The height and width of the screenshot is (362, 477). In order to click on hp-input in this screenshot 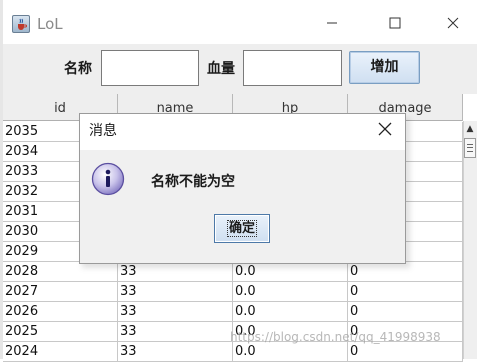, I will do `click(292, 68)`.